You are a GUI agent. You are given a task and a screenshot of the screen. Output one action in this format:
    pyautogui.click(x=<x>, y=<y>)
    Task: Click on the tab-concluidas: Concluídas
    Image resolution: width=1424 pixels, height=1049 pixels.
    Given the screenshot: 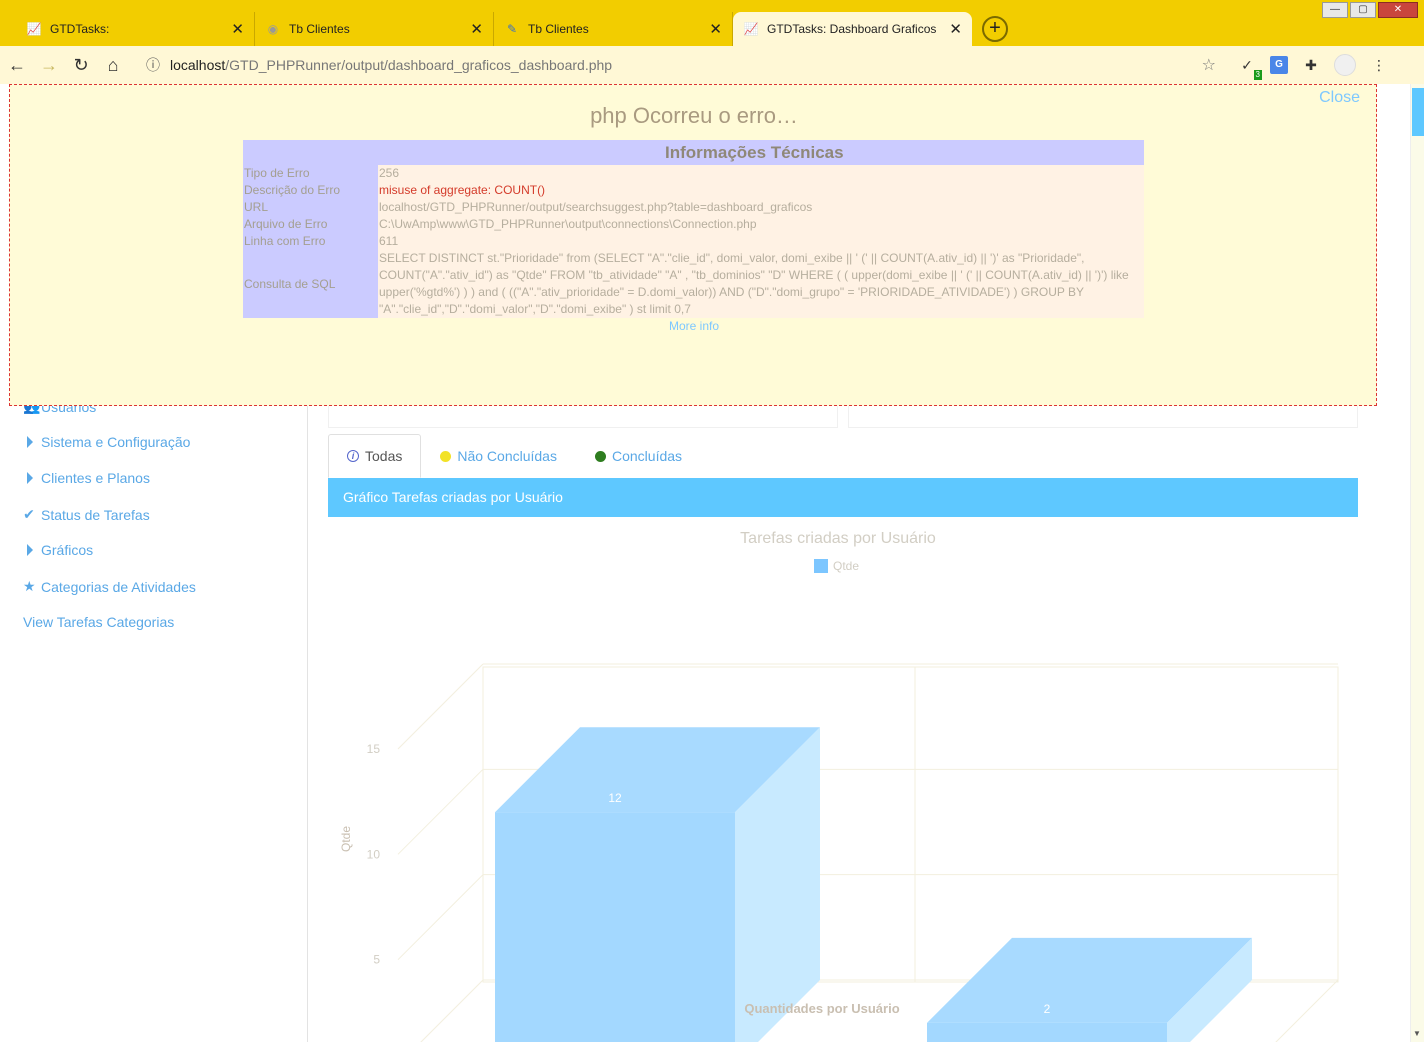 What is the action you would take?
    pyautogui.click(x=638, y=456)
    